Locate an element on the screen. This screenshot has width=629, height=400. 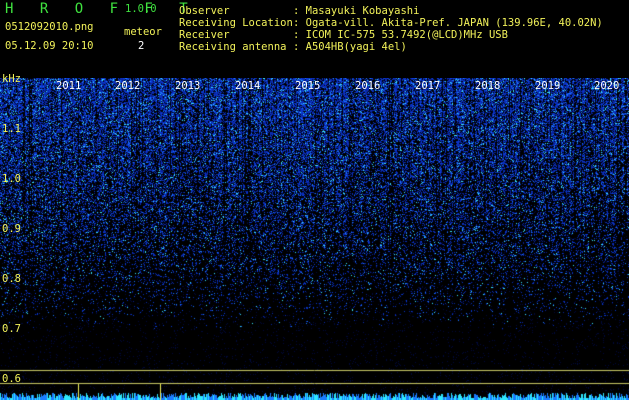
filename-label: 0512092010.png is located at coordinates (49, 27).